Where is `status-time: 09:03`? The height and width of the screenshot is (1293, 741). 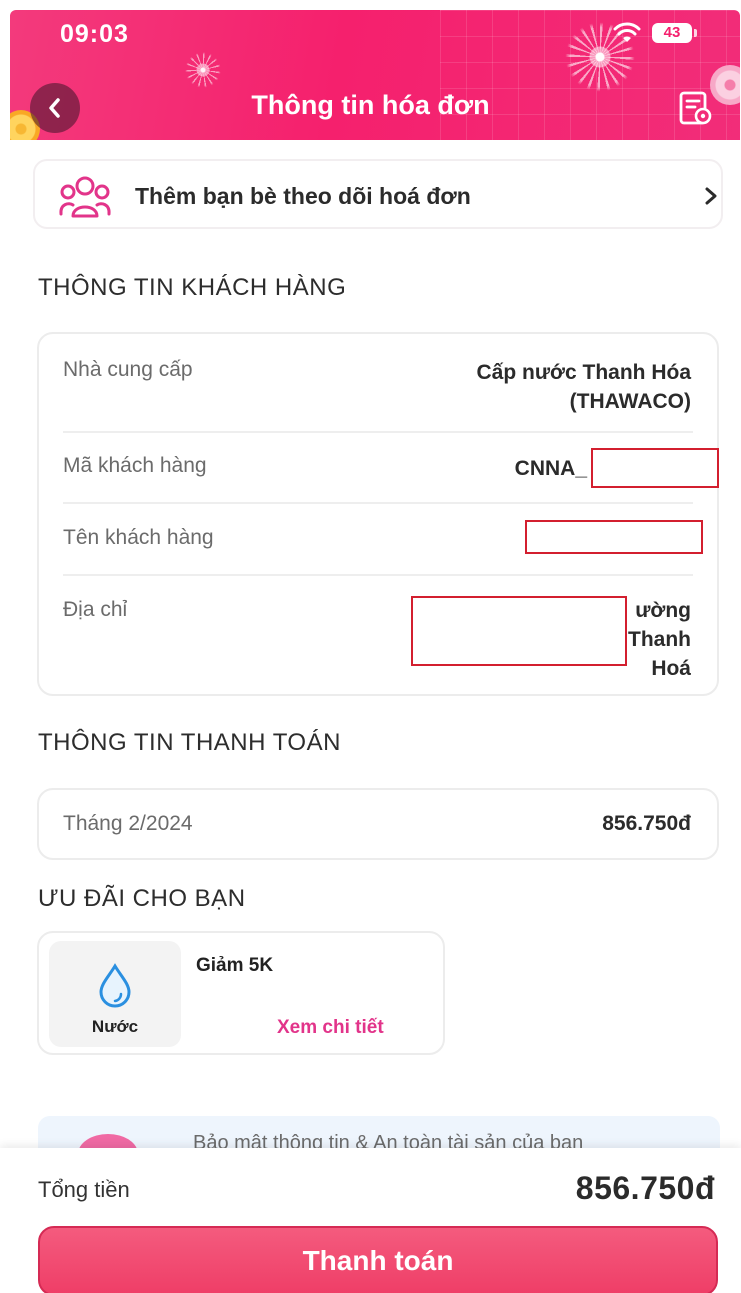 status-time: 09:03 is located at coordinates (94, 34).